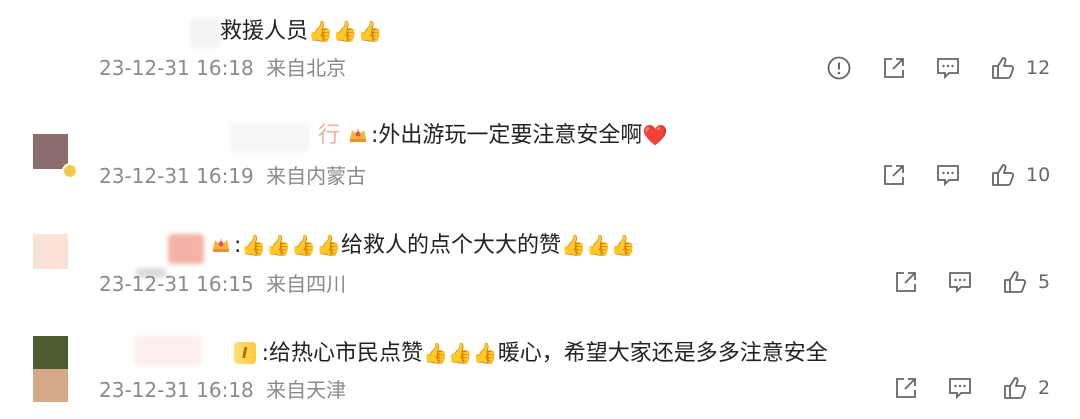 This screenshot has width=1080, height=419. Describe the element at coordinates (245, 353) in the screenshot. I see `level-badge: I` at that location.